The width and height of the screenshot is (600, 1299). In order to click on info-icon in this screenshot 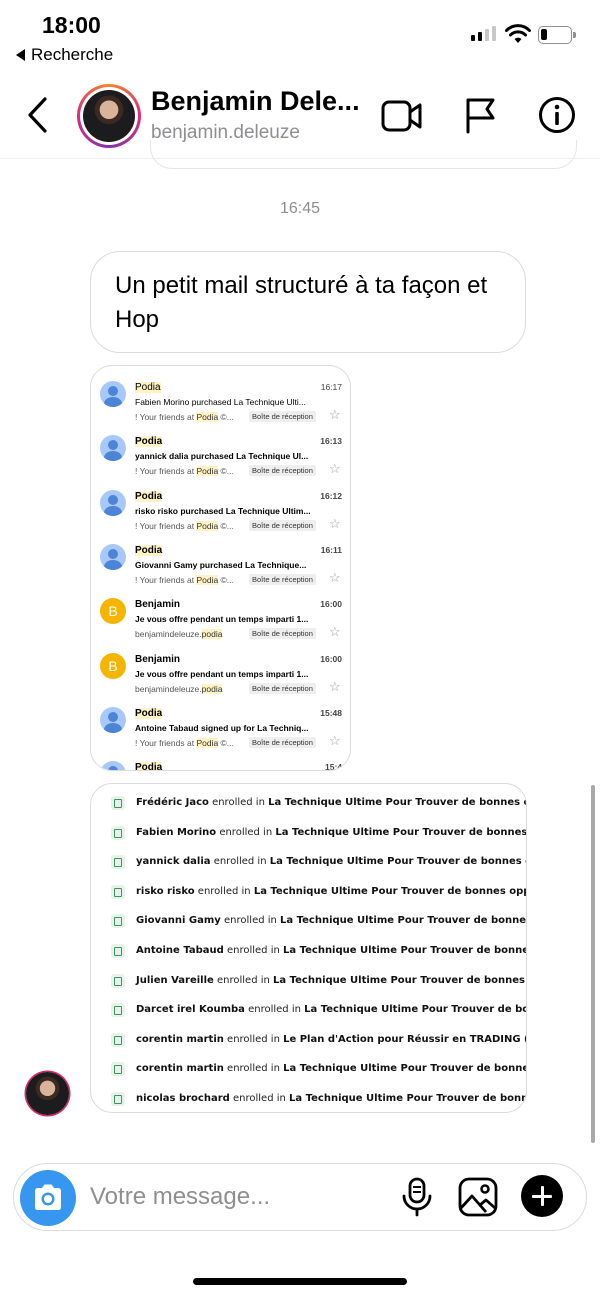, I will do `click(557, 115)`.